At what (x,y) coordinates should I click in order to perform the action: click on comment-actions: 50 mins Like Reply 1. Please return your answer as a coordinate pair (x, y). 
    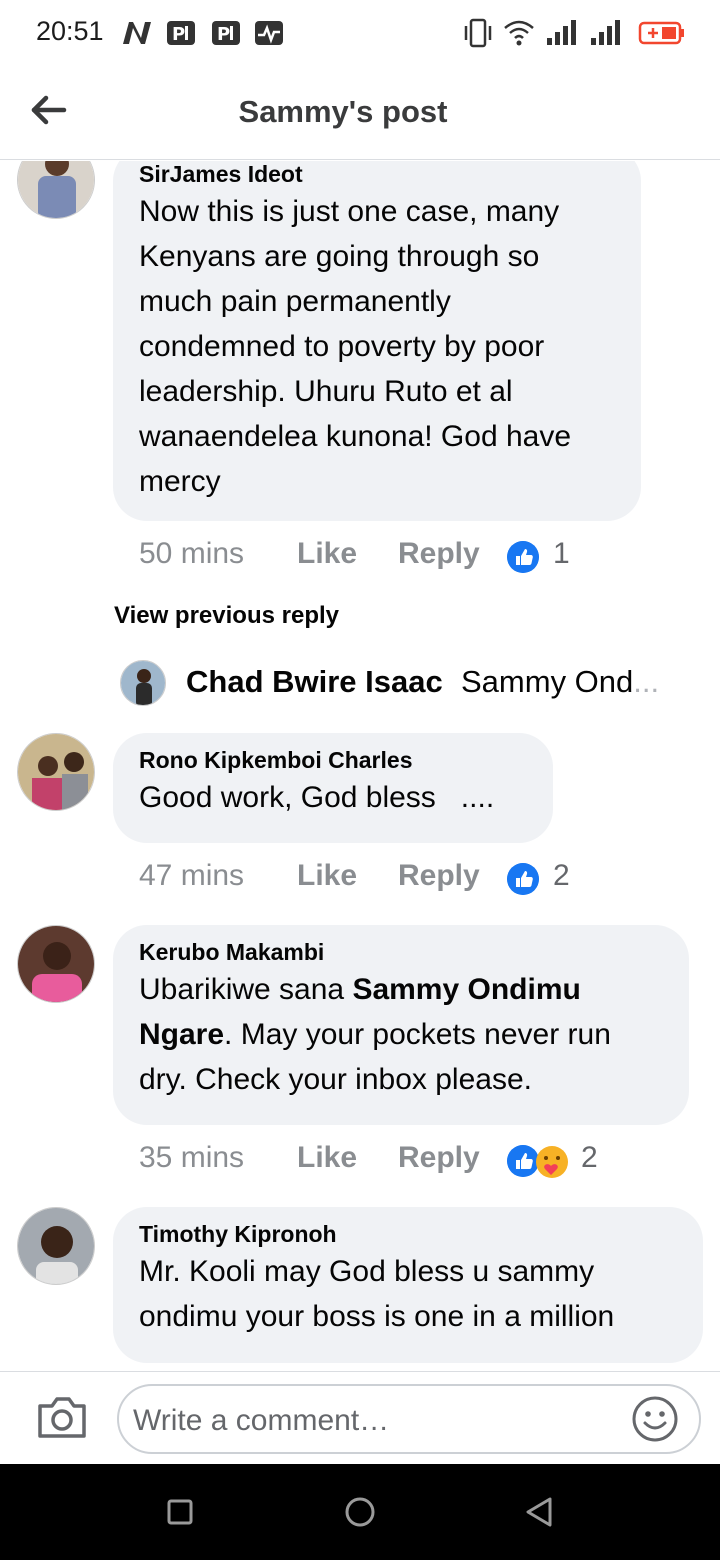
    Looking at the image, I should click on (419, 557).